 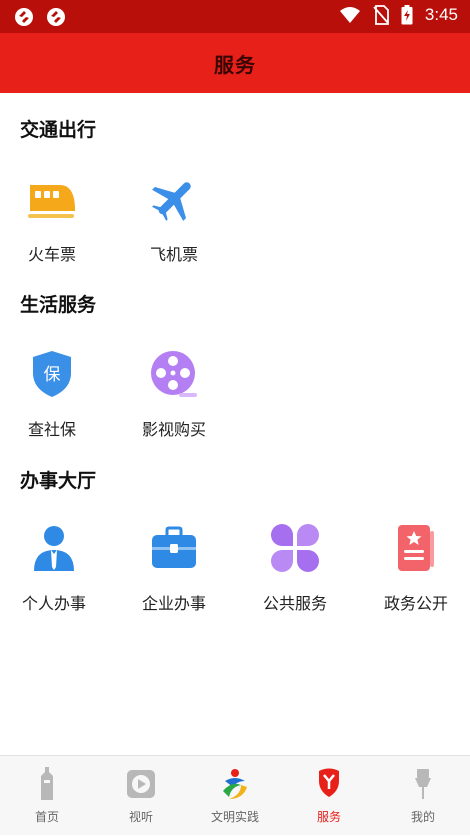 What do you see at coordinates (174, 570) in the screenshot?
I see `service-enterprise-affairs: 企业办事` at bounding box center [174, 570].